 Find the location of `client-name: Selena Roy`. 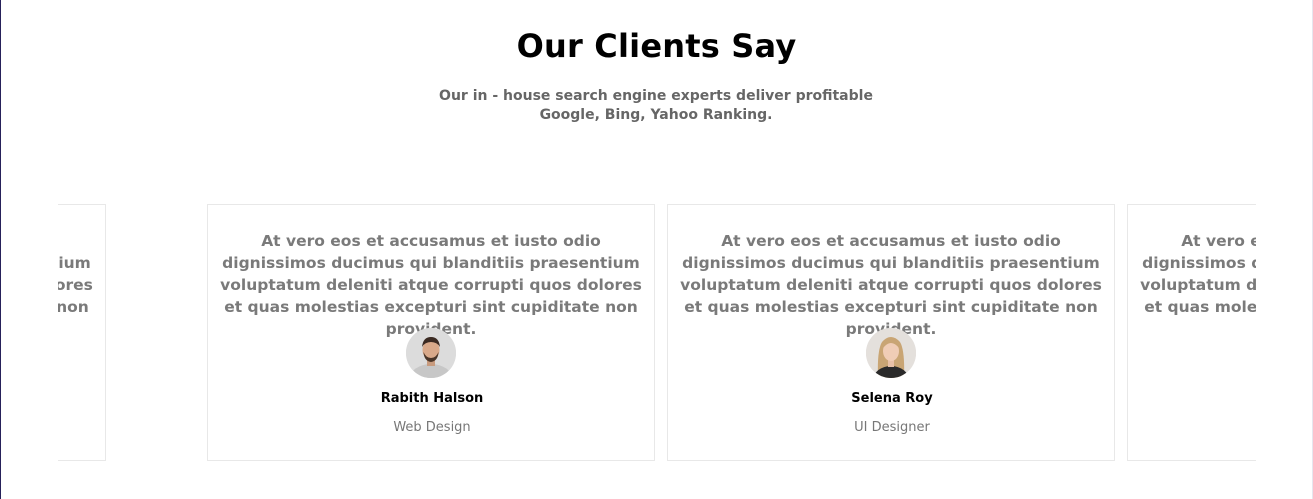

client-name: Selena Roy is located at coordinates (892, 398).